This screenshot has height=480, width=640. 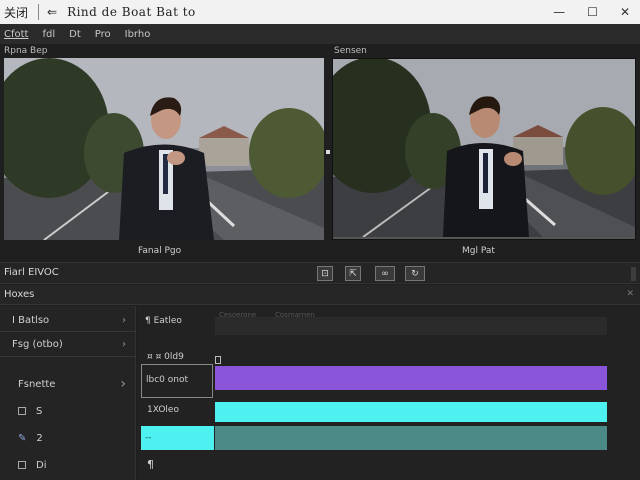 What do you see at coordinates (37, 384) in the screenshot?
I see `panel-item-label: Fsnette` at bounding box center [37, 384].